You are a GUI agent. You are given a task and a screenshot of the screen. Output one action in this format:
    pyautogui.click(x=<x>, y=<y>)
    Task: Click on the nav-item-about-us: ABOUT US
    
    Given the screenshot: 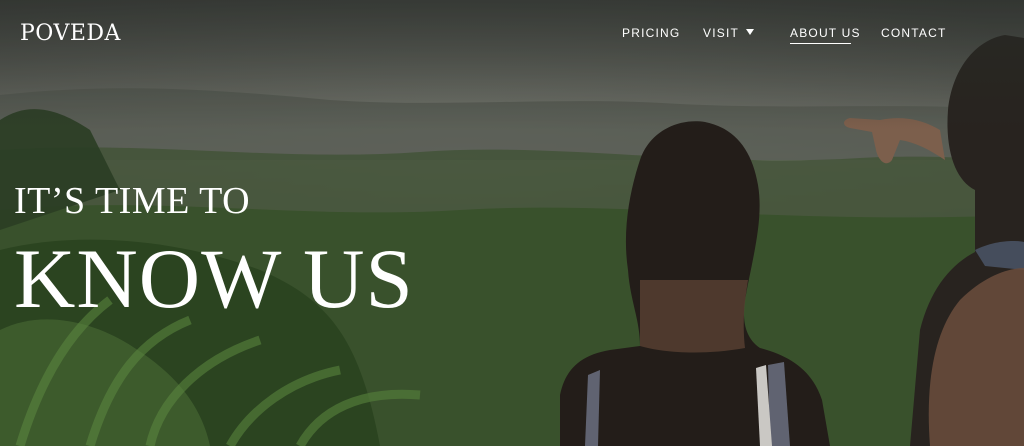 What is the action you would take?
    pyautogui.click(x=825, y=33)
    